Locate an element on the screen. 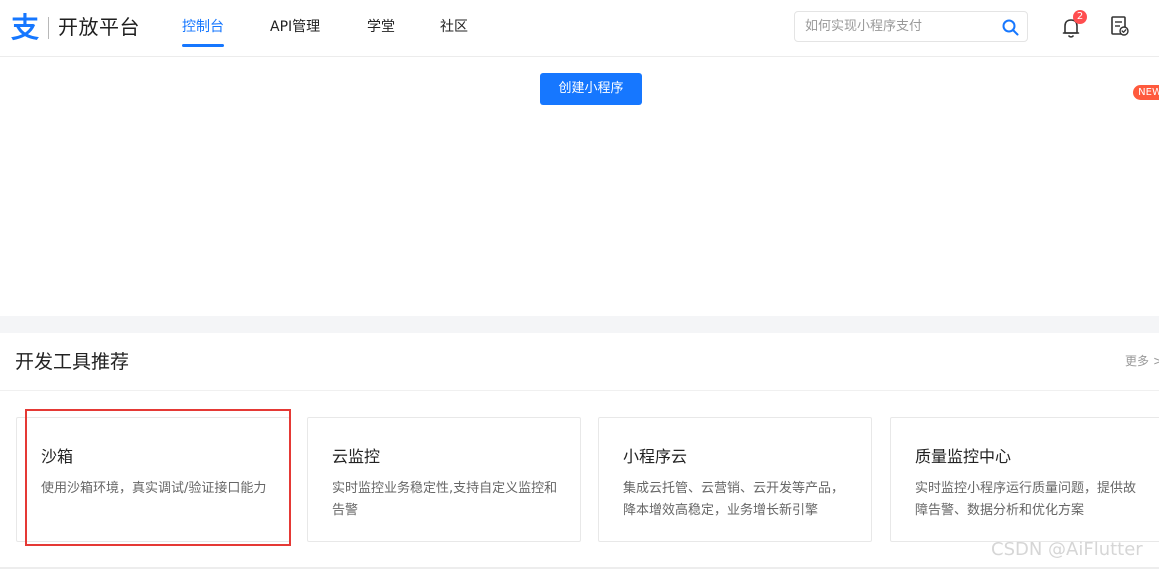  section-divider is located at coordinates (579, 390).